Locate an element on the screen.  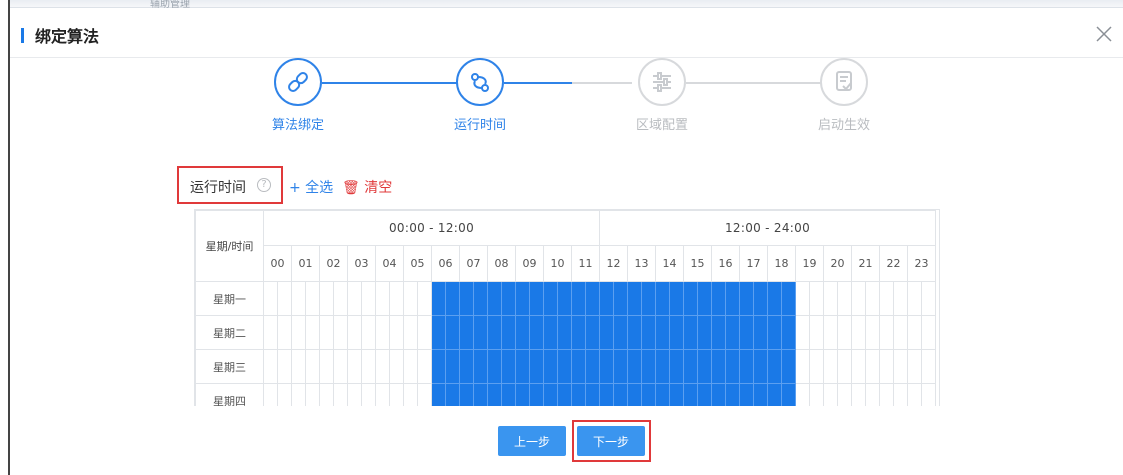
hour-header: 10 is located at coordinates (557, 263).